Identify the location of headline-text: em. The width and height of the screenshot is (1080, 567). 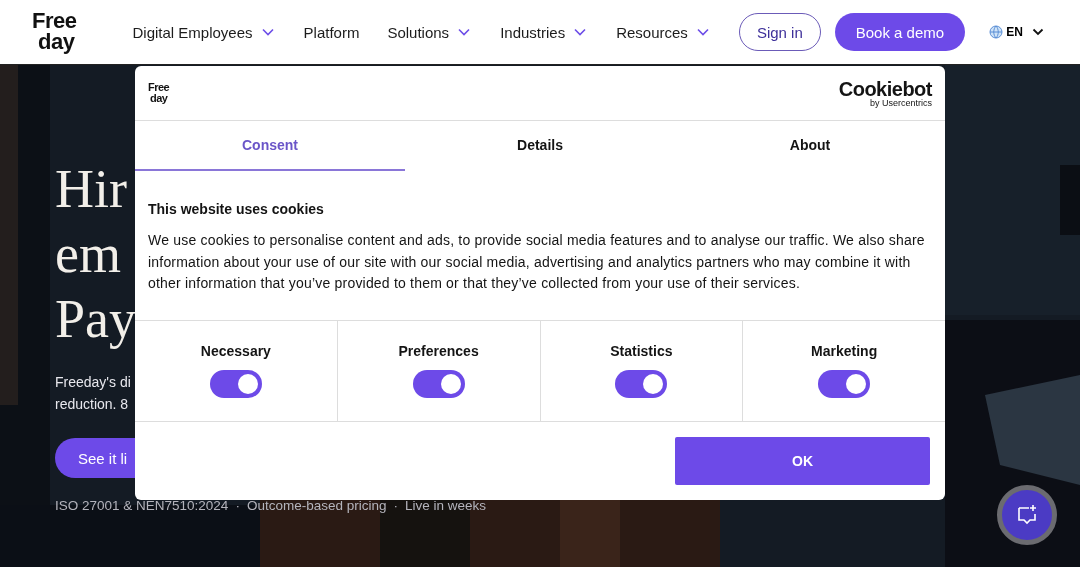
(88, 254).